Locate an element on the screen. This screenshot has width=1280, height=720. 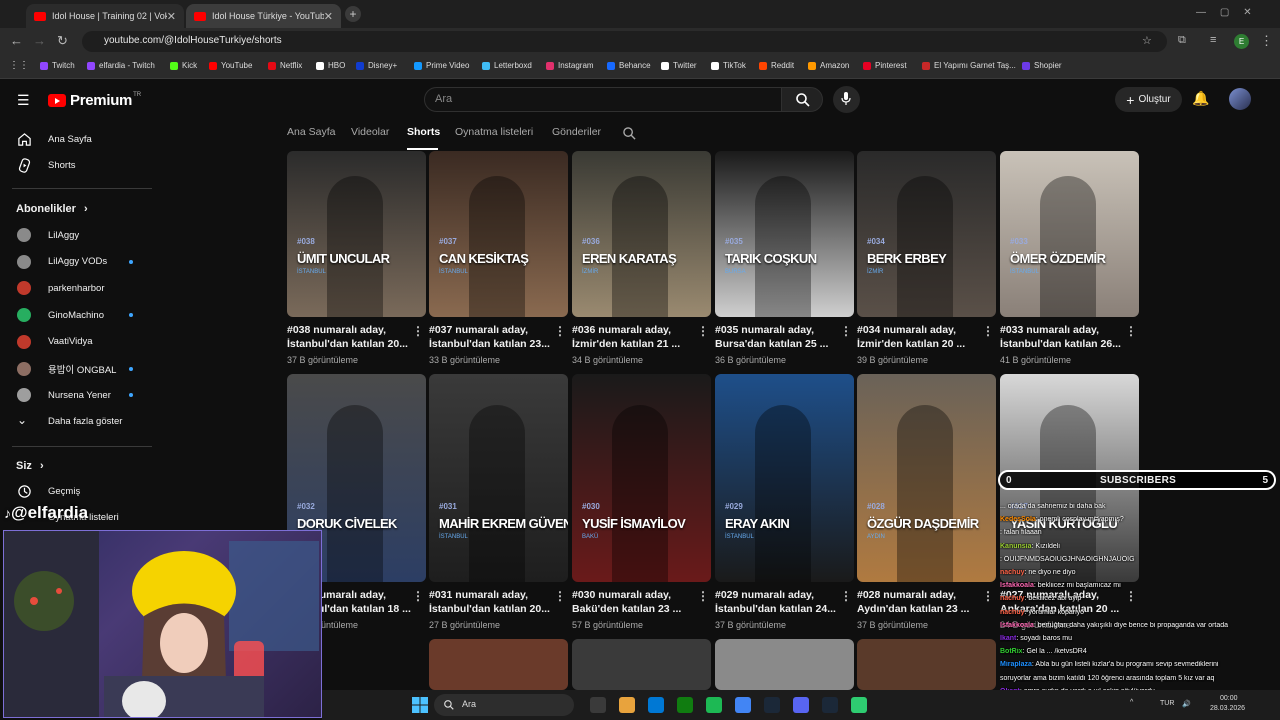
short-thumbnail: #033 ÖMER ÖZDEMİR İSTANBUL is located at coordinates (1069, 234).